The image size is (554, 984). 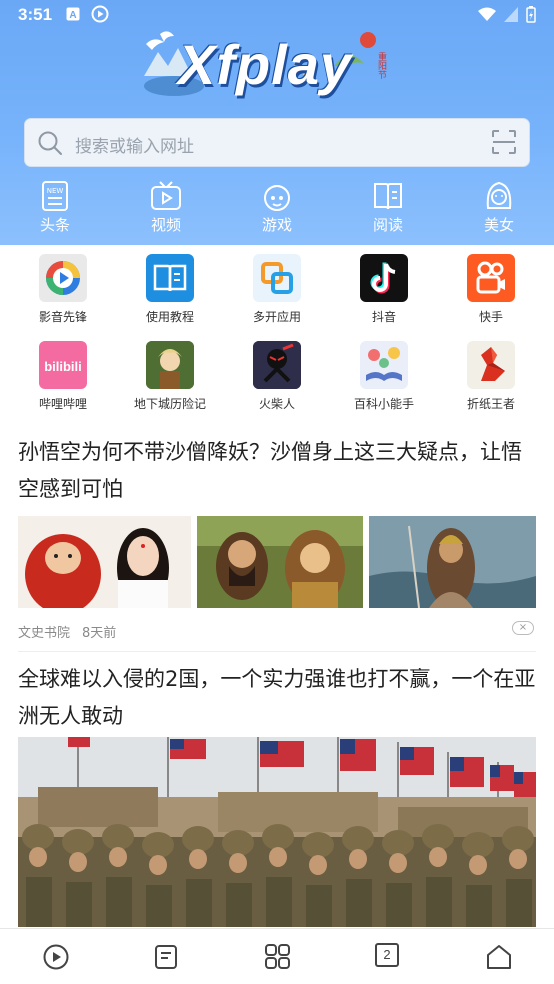 I want to click on signal-icon, so click(x=511, y=14).